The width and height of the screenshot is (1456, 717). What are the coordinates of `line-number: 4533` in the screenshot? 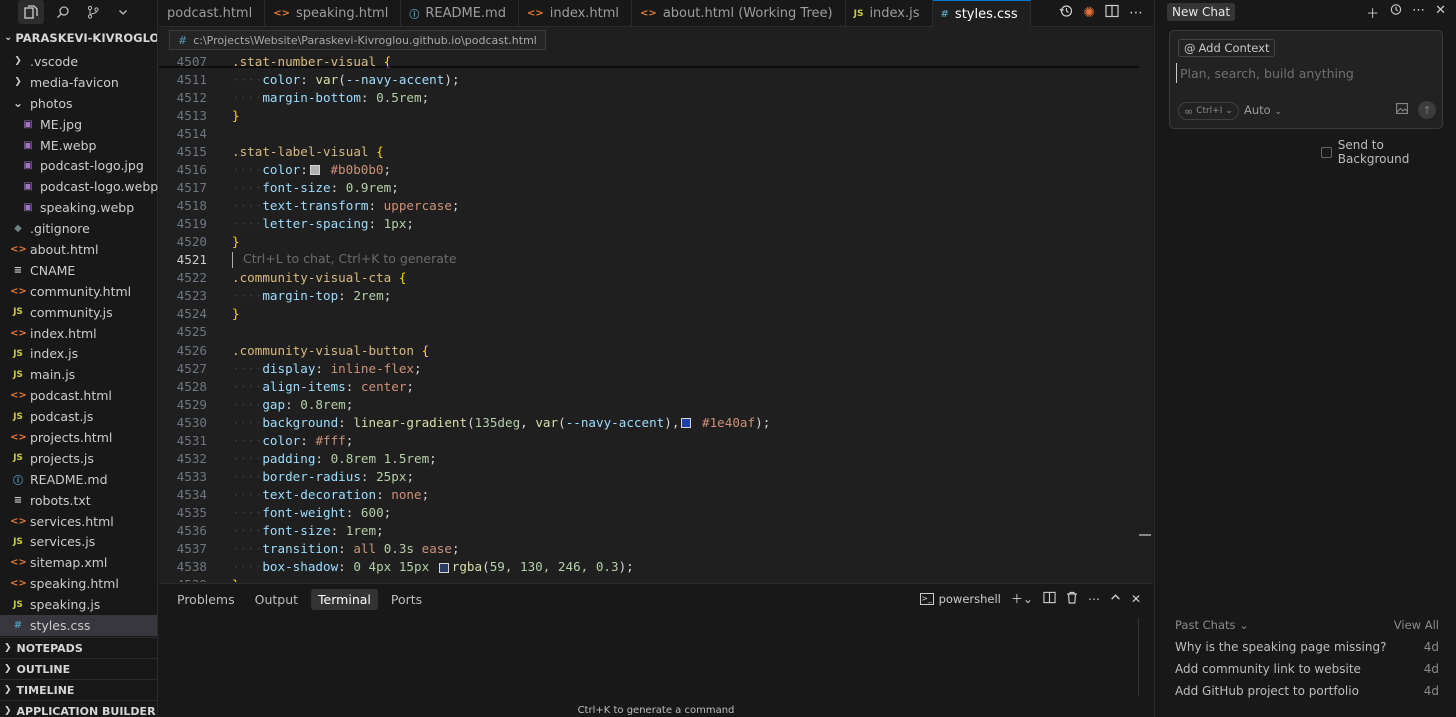 It's located at (191, 476).